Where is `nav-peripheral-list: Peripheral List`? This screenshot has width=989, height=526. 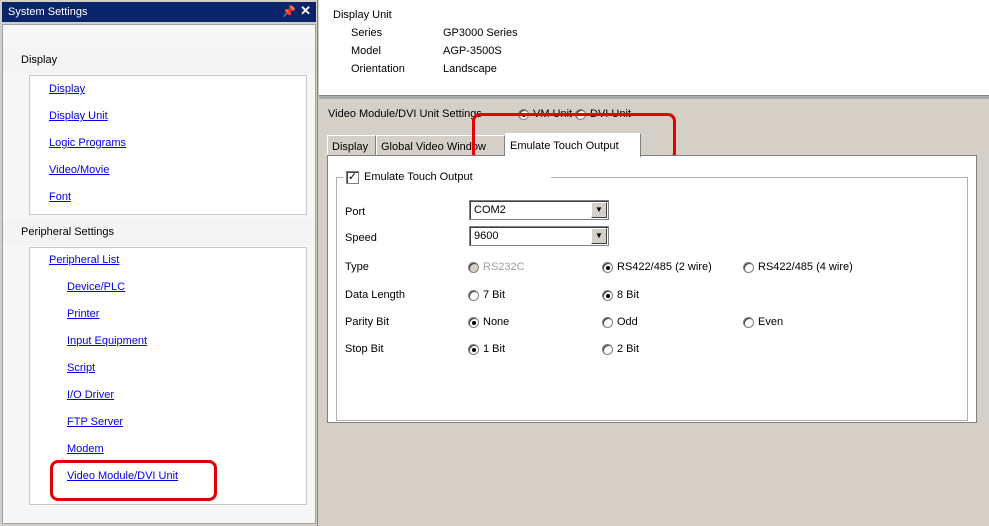 nav-peripheral-list: Peripheral List is located at coordinates (84, 260).